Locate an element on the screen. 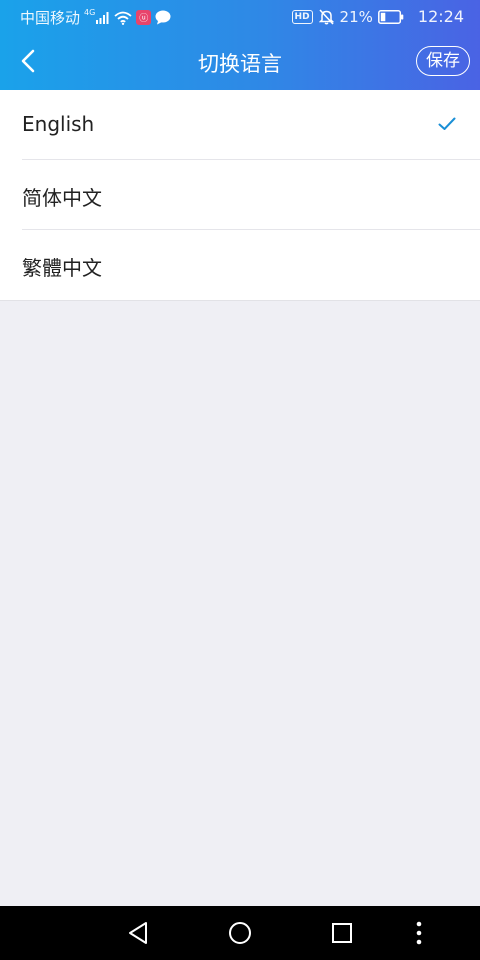 Image resolution: width=480 pixels, height=960 pixels. battery-icon is located at coordinates (390, 16).